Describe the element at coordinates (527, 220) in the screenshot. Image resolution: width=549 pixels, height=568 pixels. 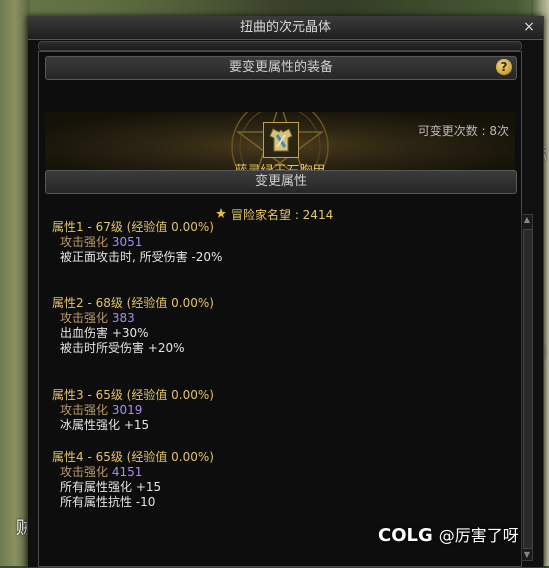
I see `scroll-up-icon: ▲` at that location.